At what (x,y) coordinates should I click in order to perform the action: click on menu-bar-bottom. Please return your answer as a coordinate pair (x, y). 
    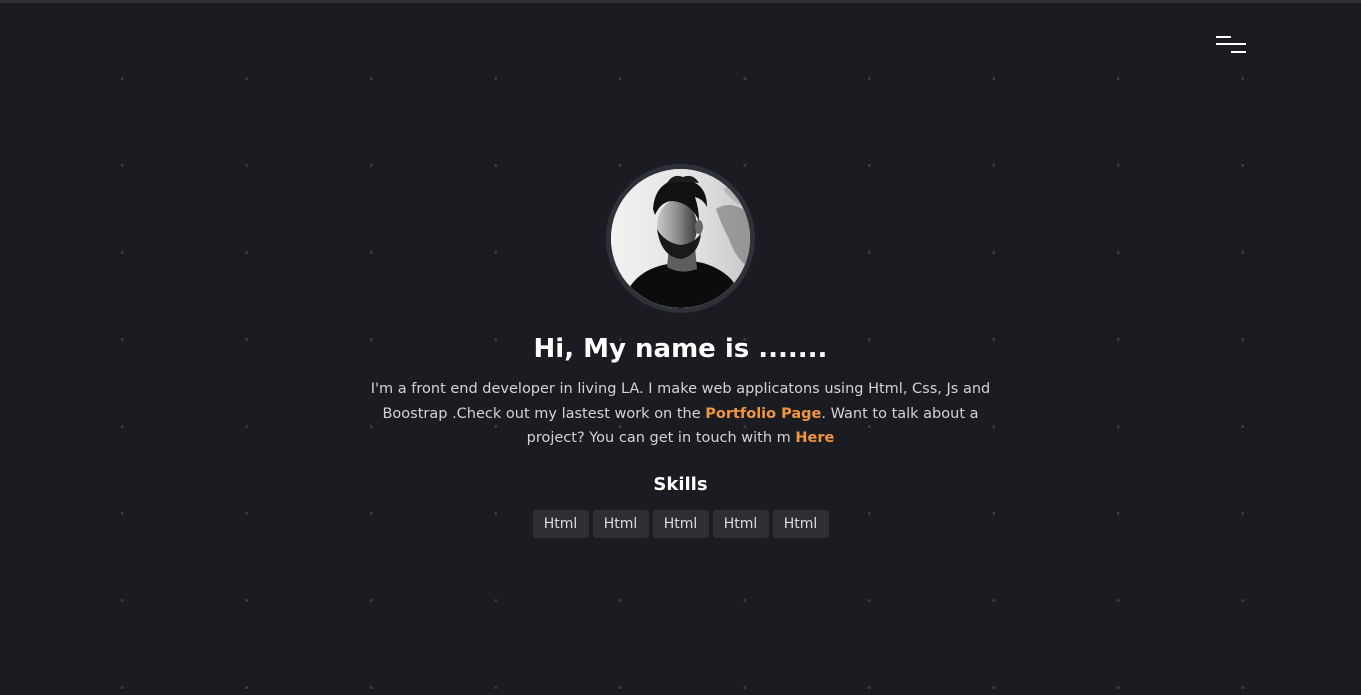
    Looking at the image, I should click on (1238, 52).